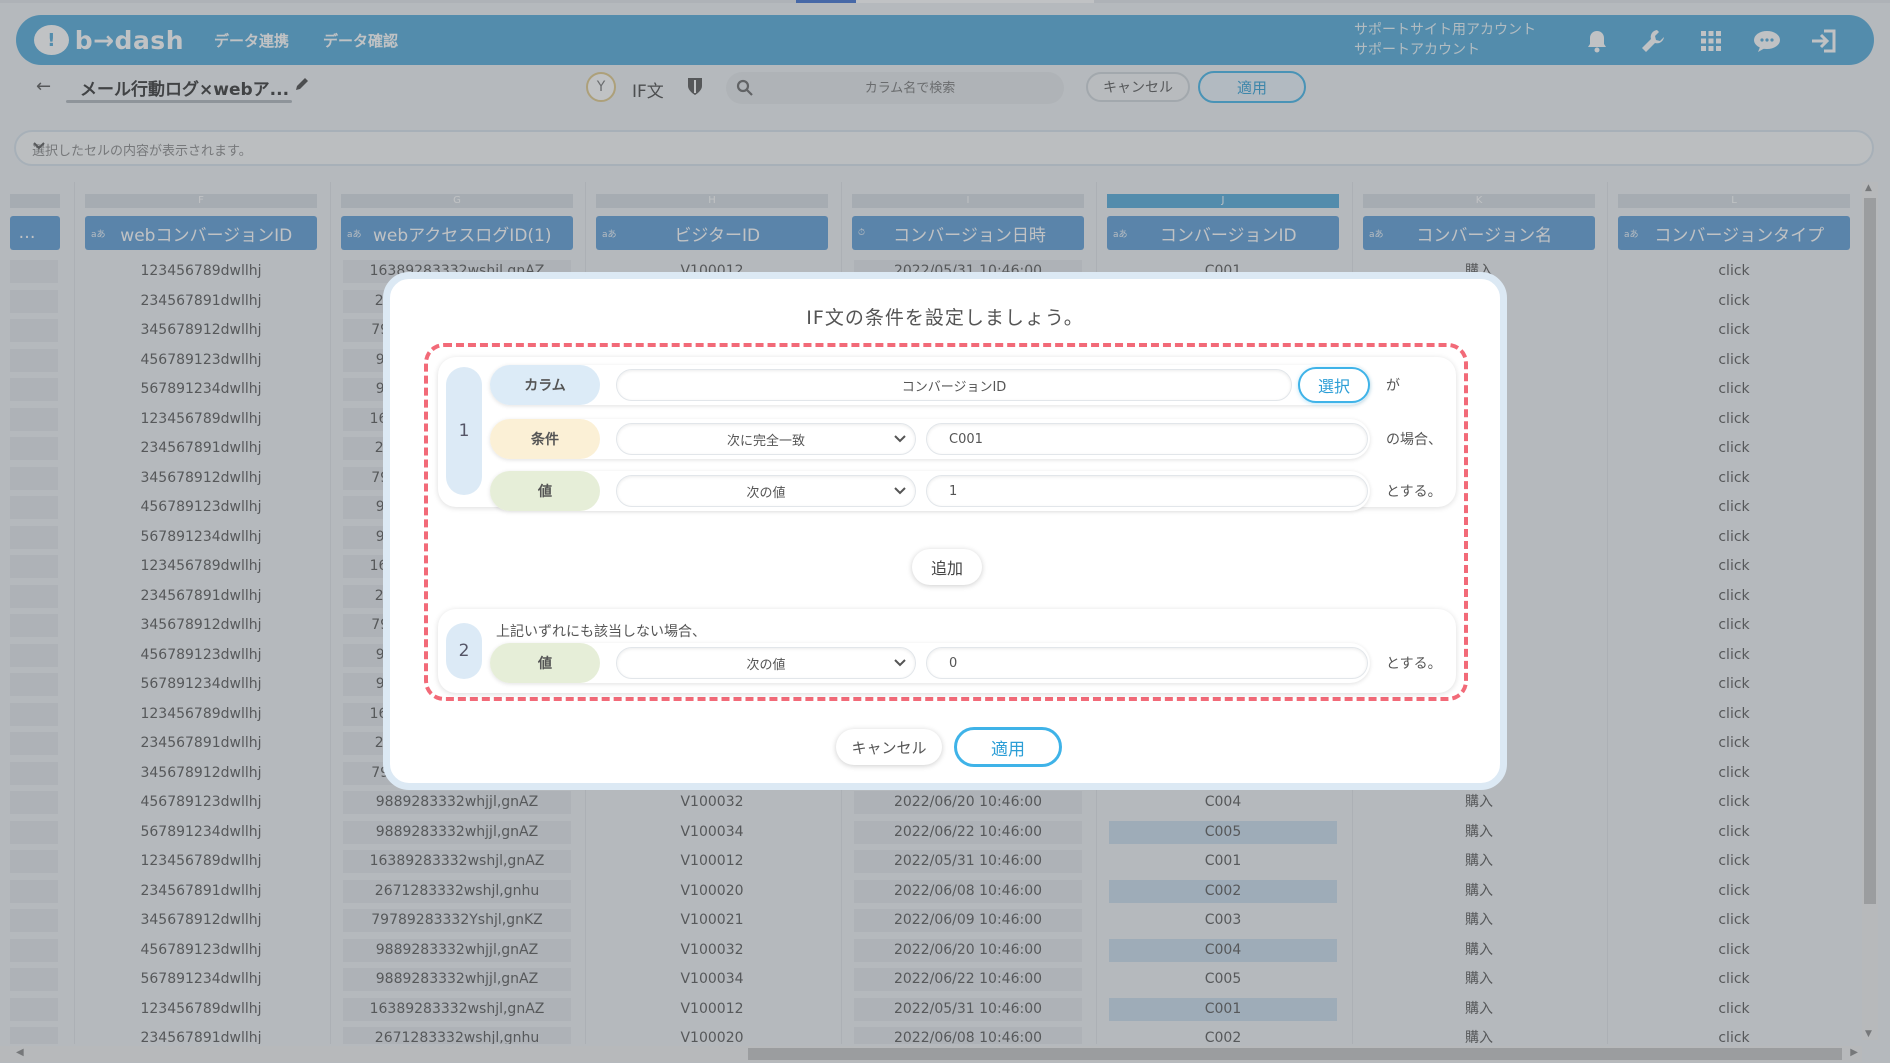 Image resolution: width=1890 pixels, height=1063 pixels. What do you see at coordinates (464, 651) in the screenshot?
I see `else-number: 2` at bounding box center [464, 651].